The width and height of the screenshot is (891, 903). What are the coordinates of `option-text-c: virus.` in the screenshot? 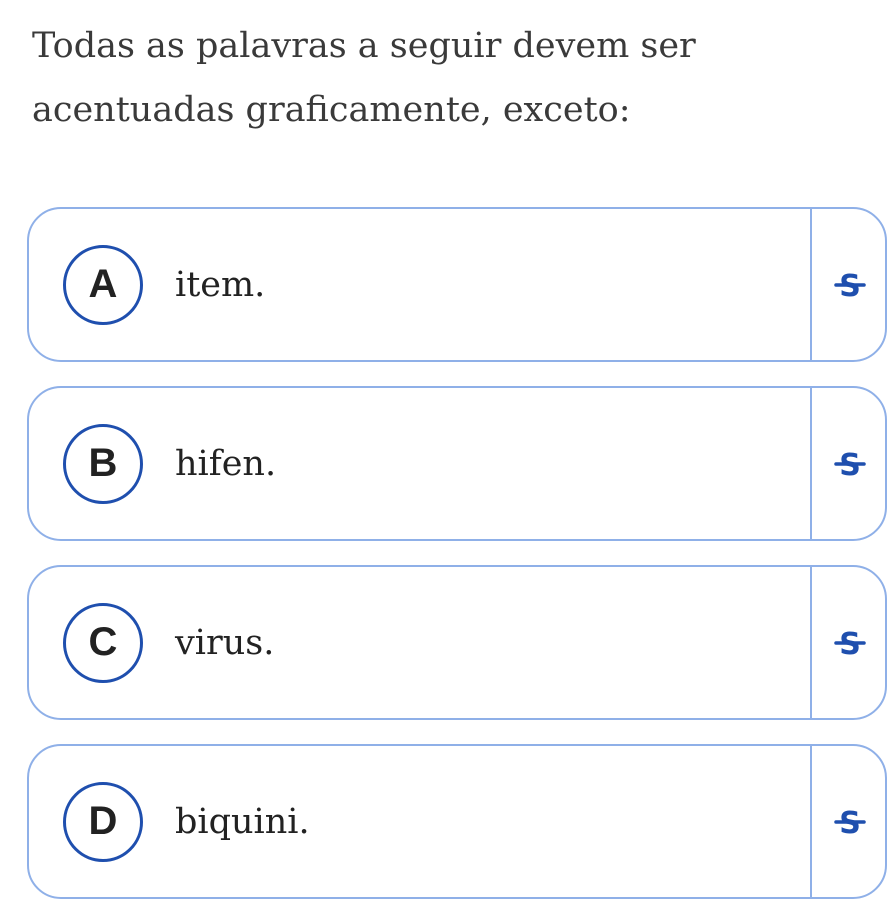 It's located at (225, 642).